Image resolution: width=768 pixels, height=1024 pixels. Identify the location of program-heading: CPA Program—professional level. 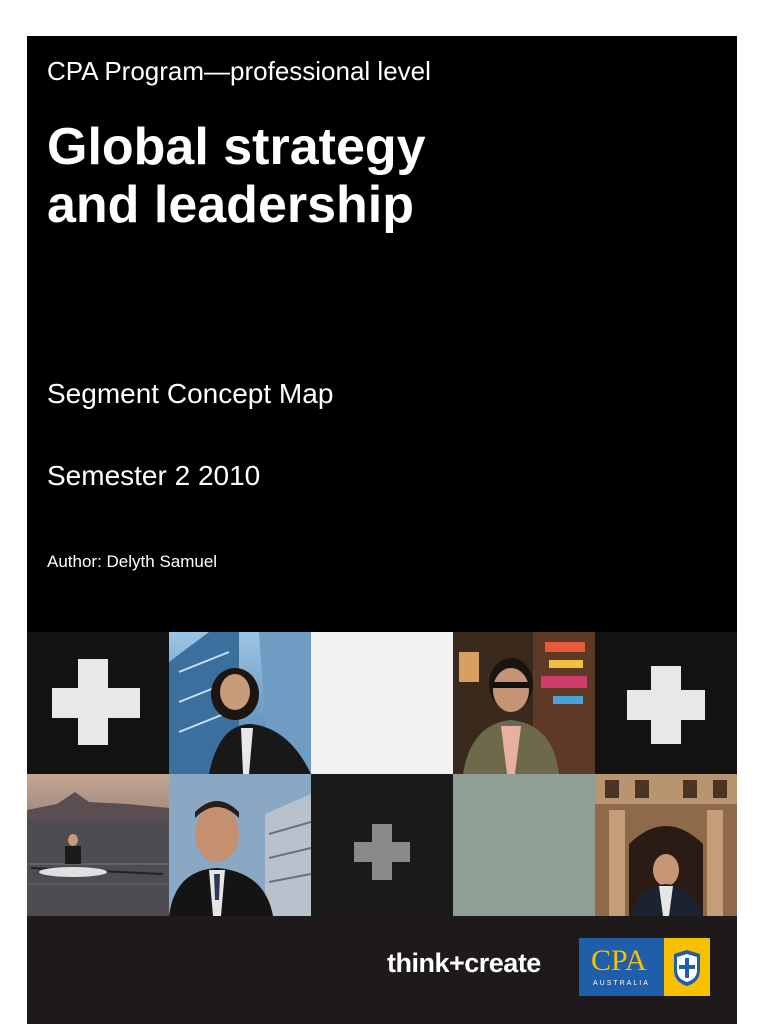
(239, 71).